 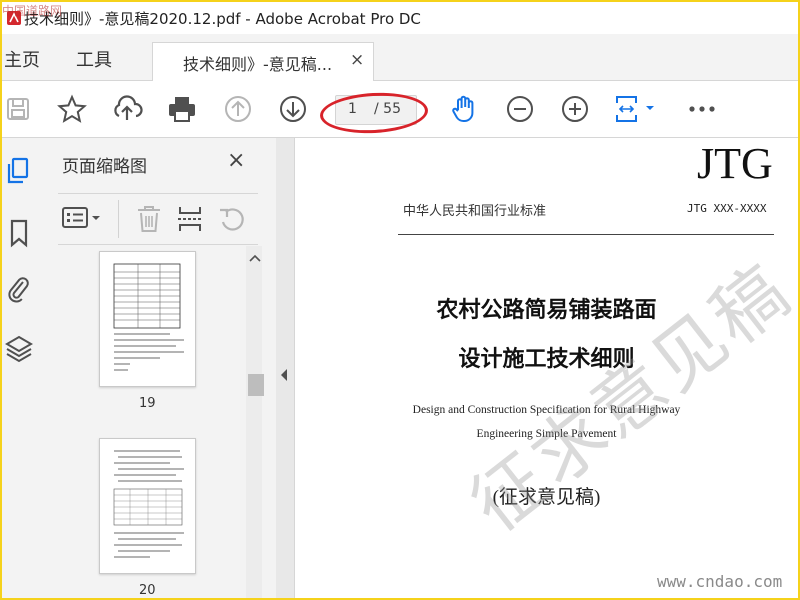 I want to click on bookmark-star-button, so click(x=72, y=109).